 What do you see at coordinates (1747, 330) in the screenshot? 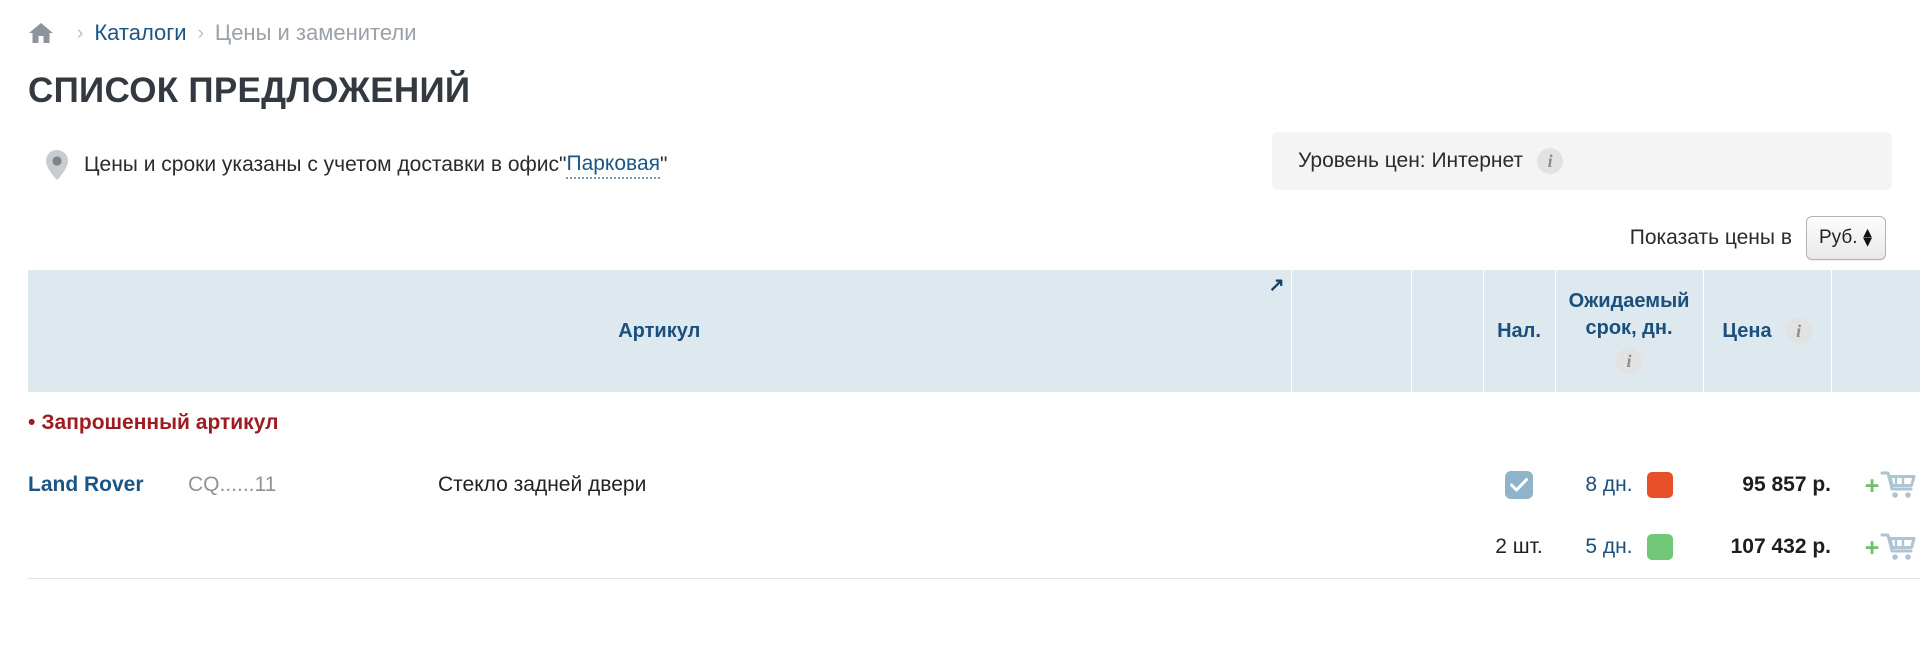
I see `column-header-price-label: Цена` at bounding box center [1747, 330].